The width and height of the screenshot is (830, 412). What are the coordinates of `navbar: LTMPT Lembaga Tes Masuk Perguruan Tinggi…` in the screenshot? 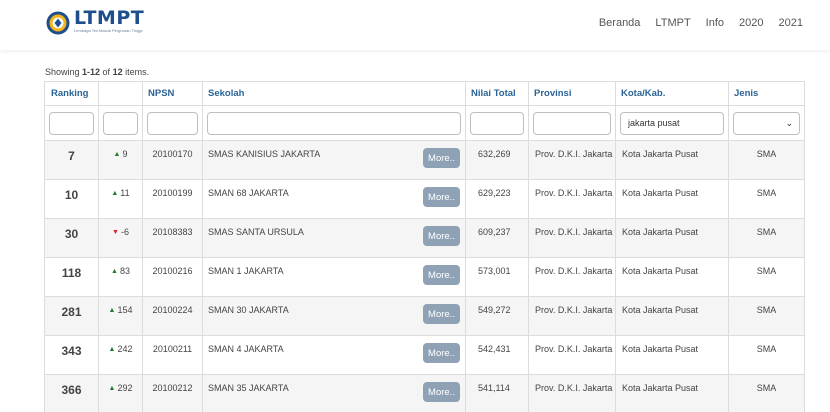 It's located at (415, 25).